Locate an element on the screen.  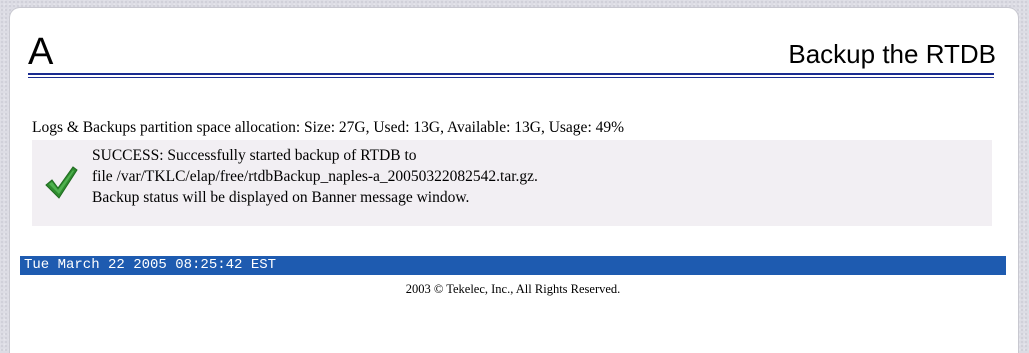
header-rule-bottom is located at coordinates (511, 77).